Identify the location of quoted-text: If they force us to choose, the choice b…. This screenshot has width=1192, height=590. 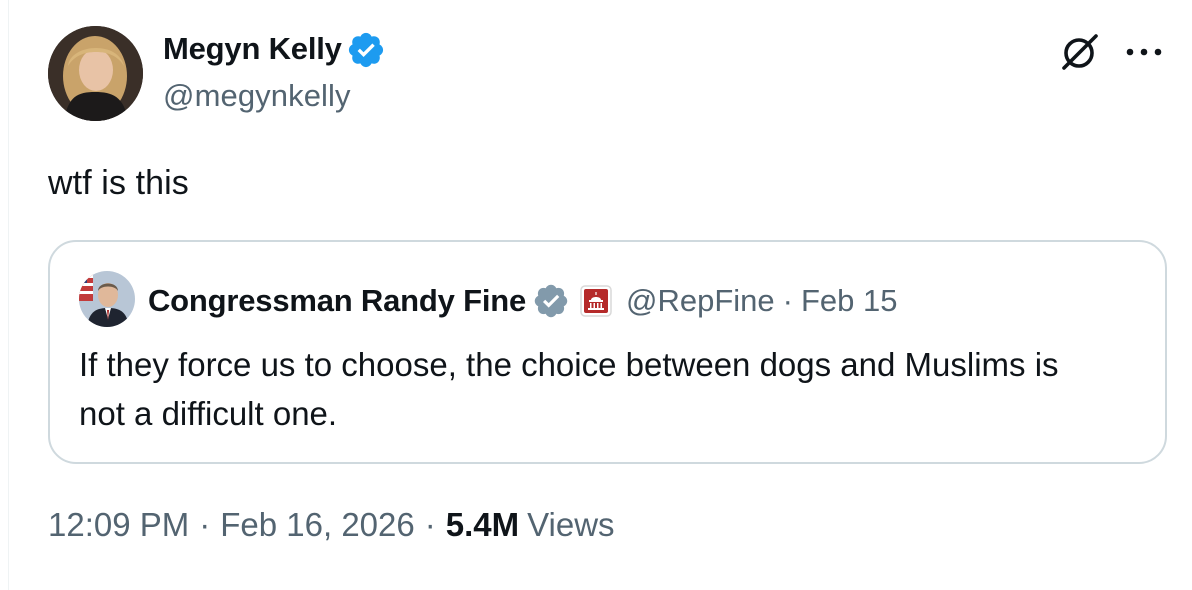
(569, 389).